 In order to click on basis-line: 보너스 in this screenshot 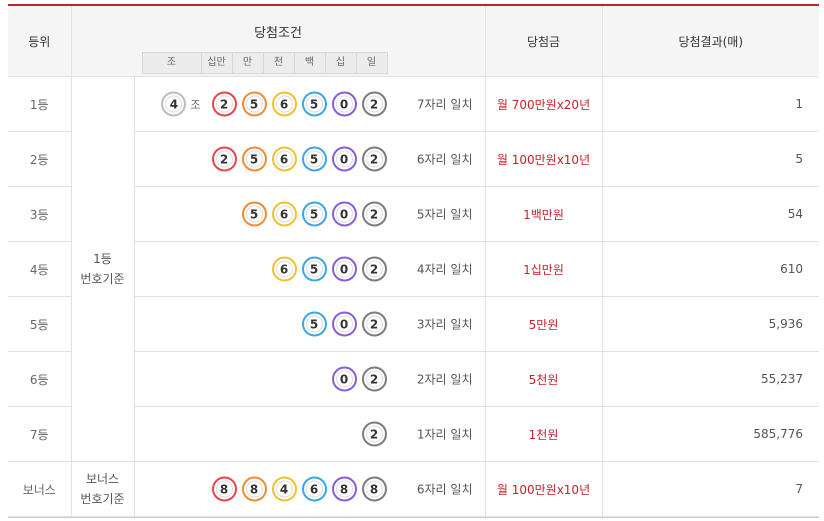, I will do `click(102, 479)`.